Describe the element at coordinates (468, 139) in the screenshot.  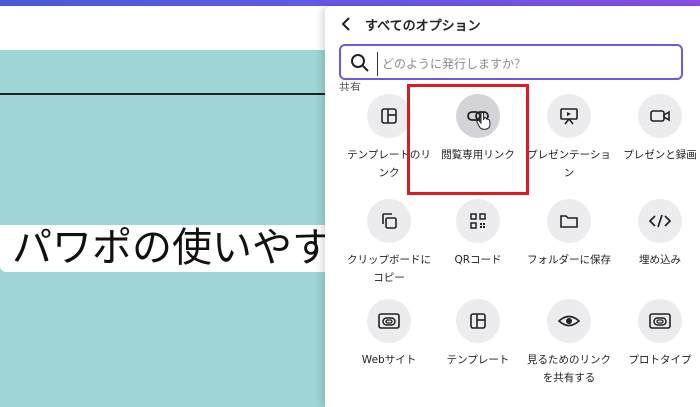
I see `highlight-annotation` at that location.